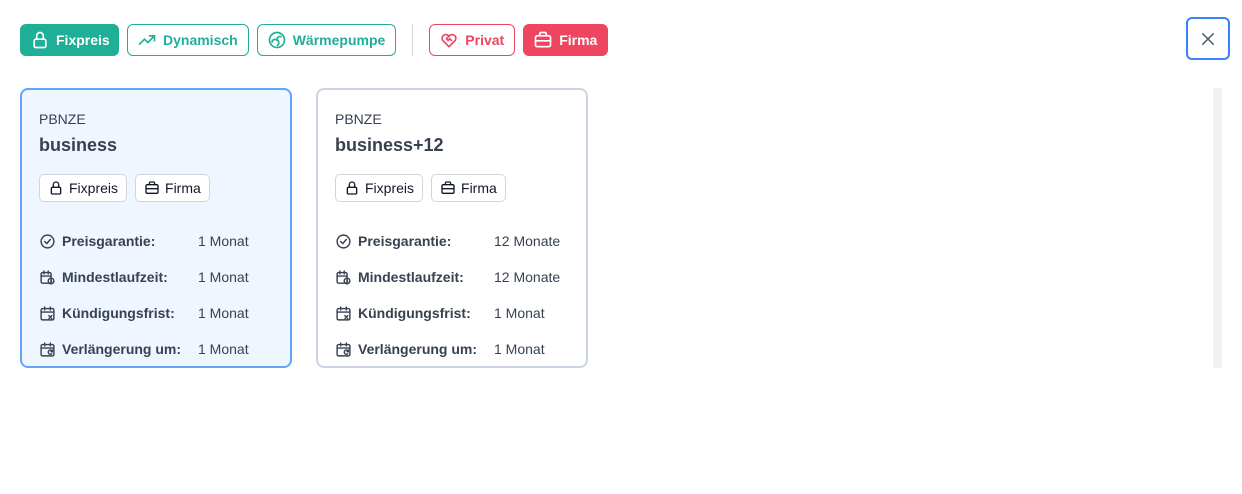 The image size is (1242, 494). Describe the element at coordinates (389, 145) in the screenshot. I see `tariff-name: business+12` at that location.